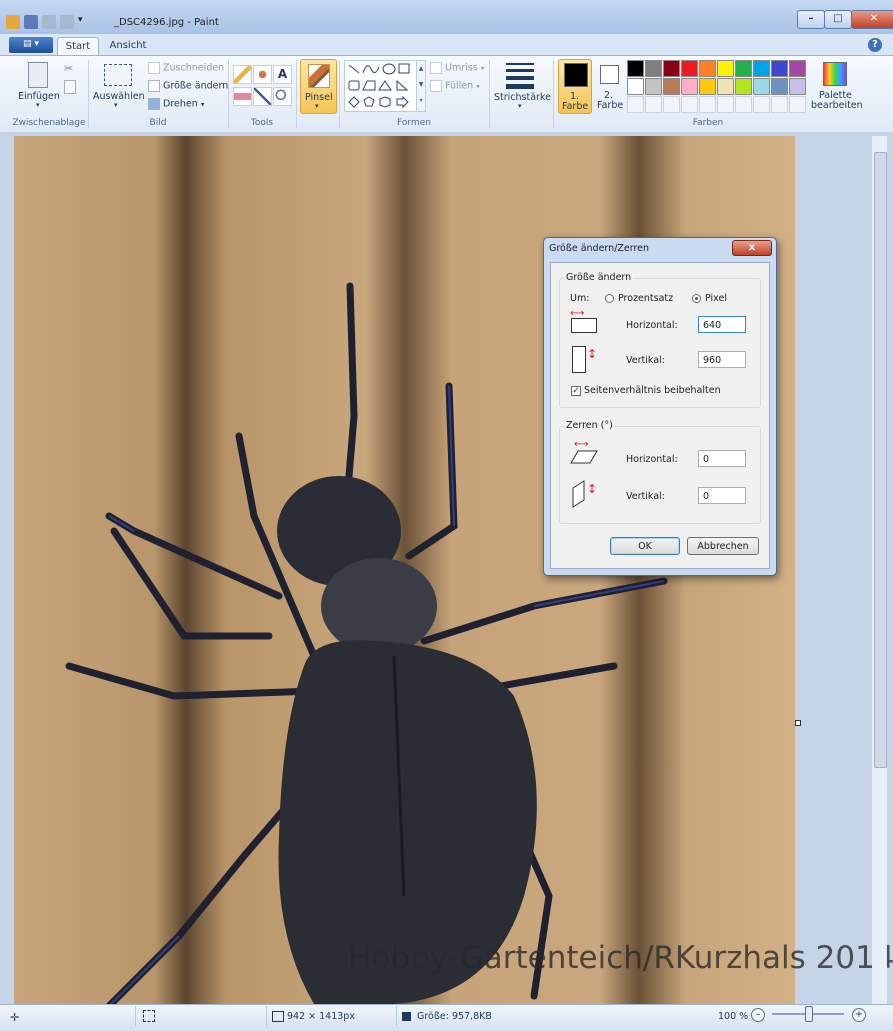  What do you see at coordinates (70, 87) in the screenshot?
I see `copy-icon` at bounding box center [70, 87].